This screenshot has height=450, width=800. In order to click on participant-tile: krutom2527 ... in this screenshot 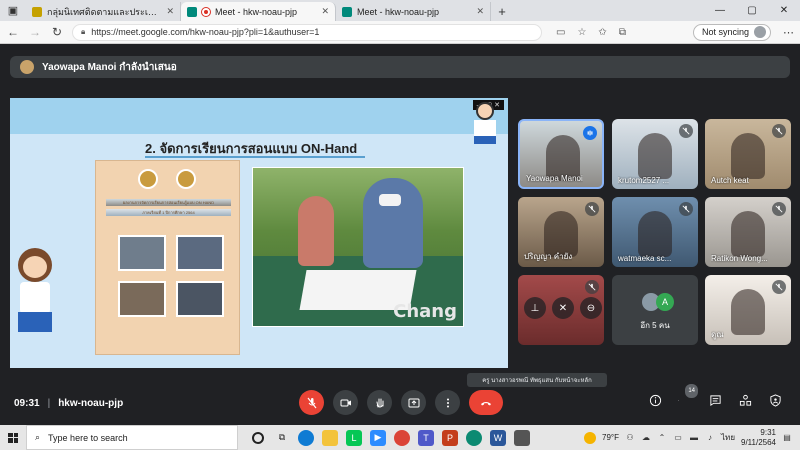, I will do `click(655, 154)`.